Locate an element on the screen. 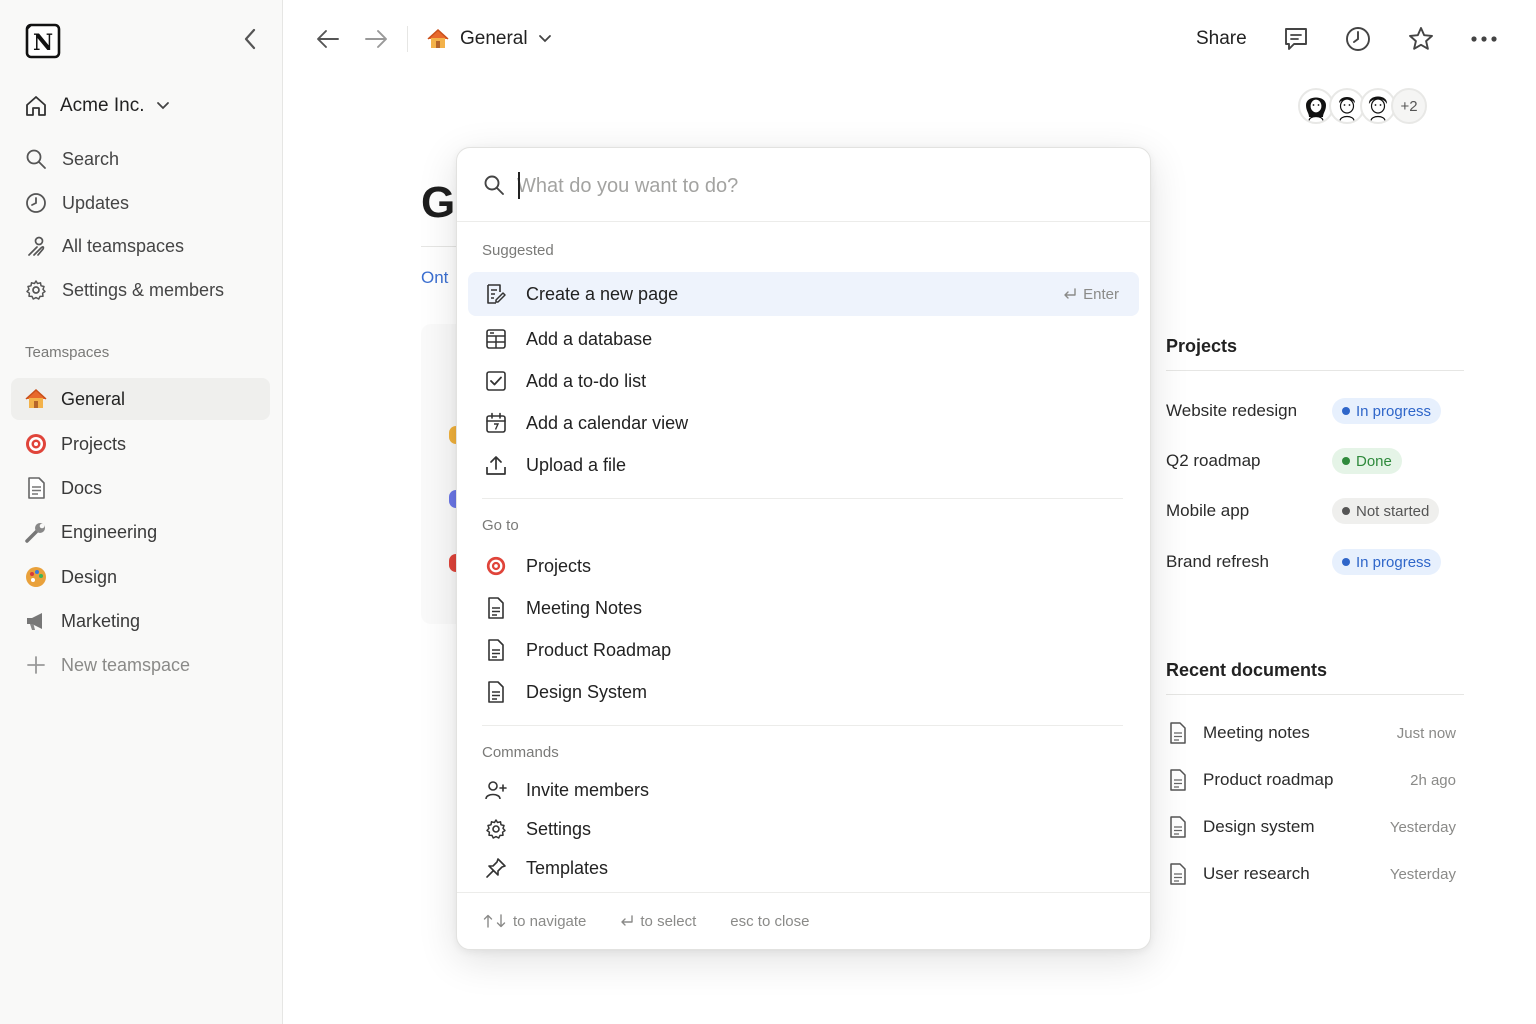 The image size is (1536, 1024). project-row: Website redesign In progress is located at coordinates (1311, 411).